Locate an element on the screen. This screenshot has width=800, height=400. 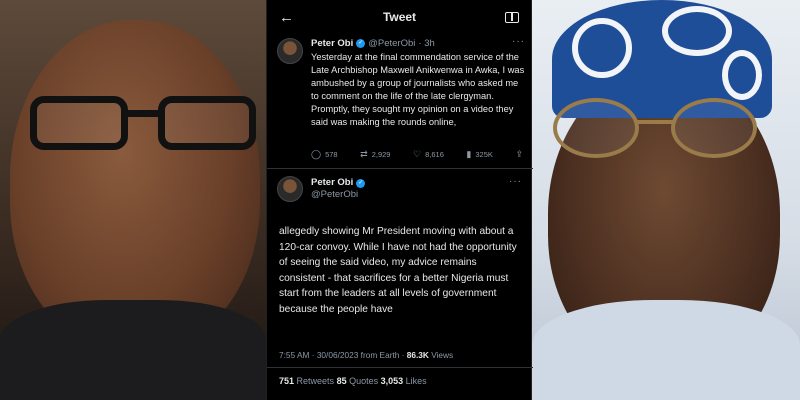
views-count: 86.3K is located at coordinates (417, 355).